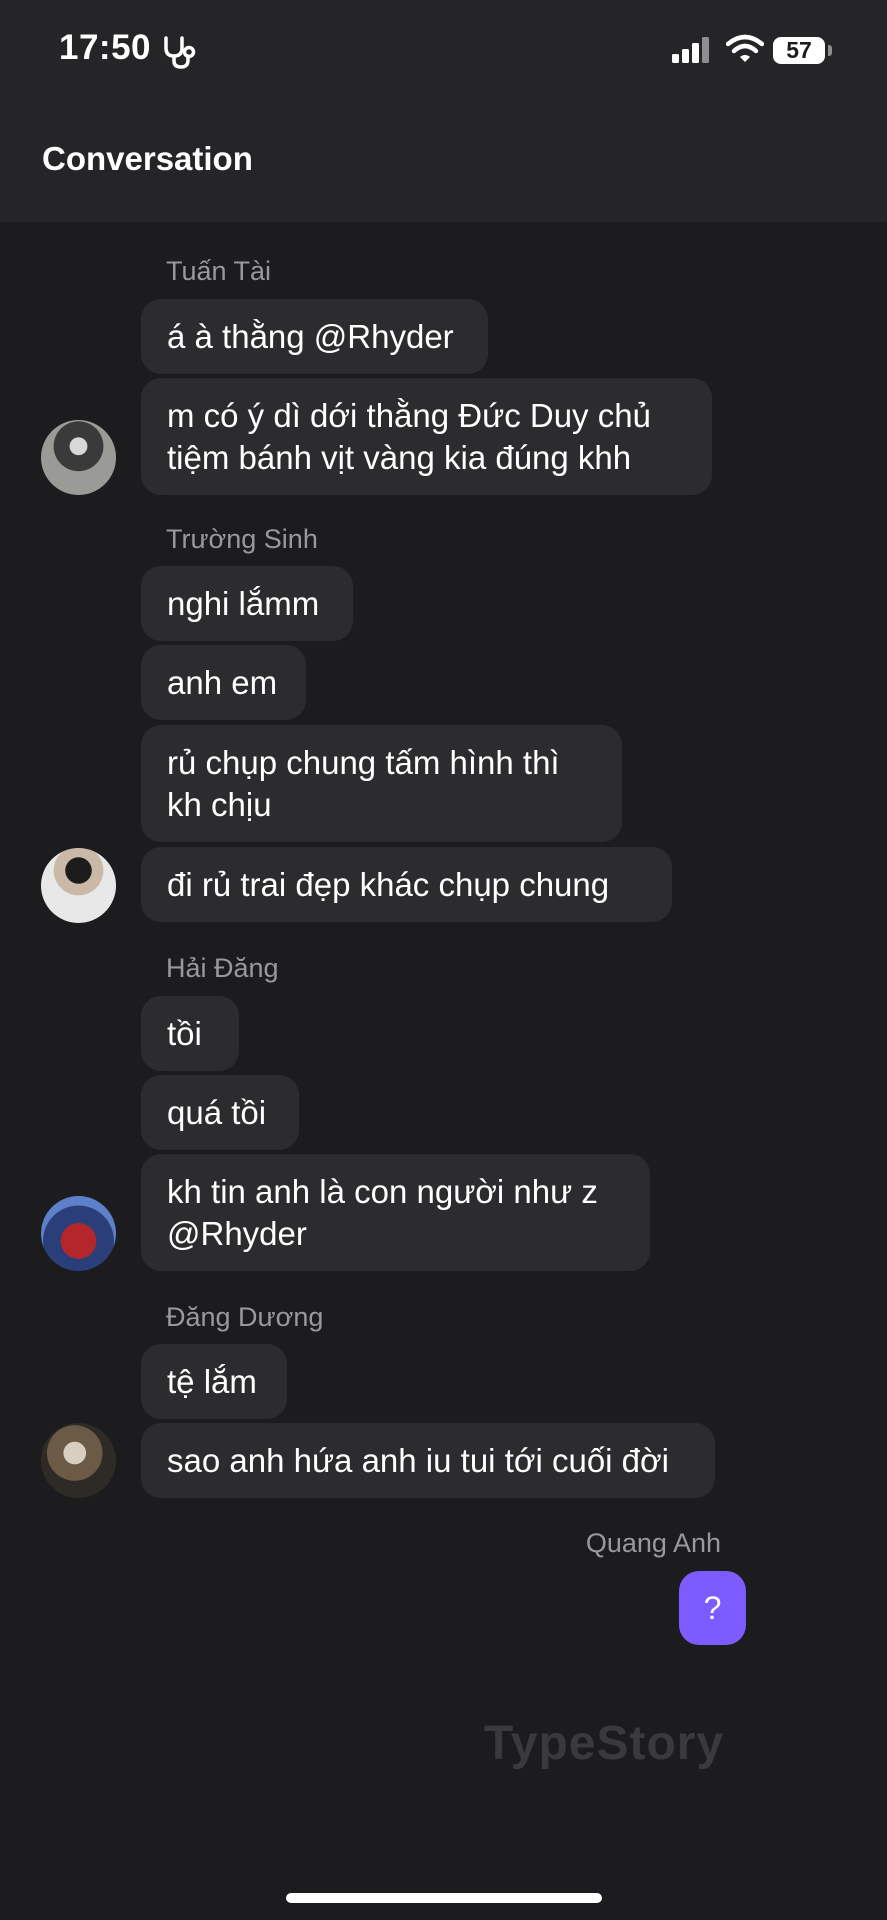 The height and width of the screenshot is (1920, 887). I want to click on cellular-signal-icon, so click(690, 50).